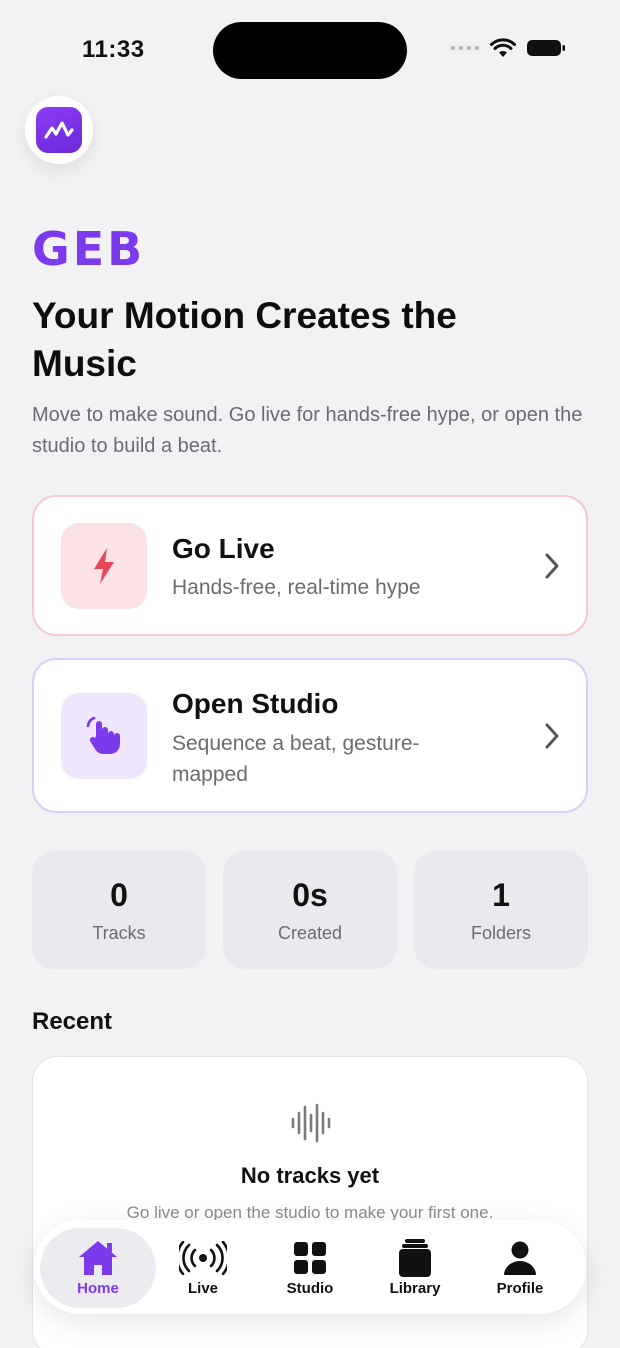 This screenshot has width=620, height=1348. I want to click on stat-value: 0, so click(119, 895).